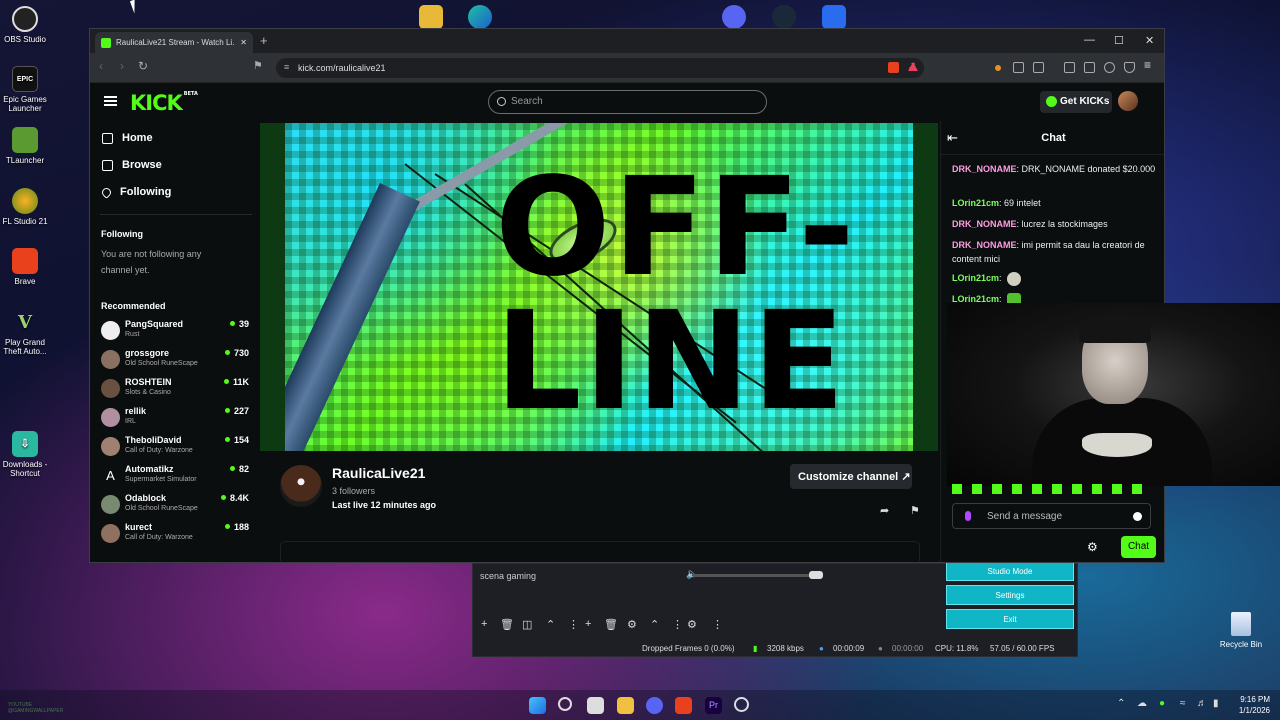  Describe the element at coordinates (258, 65) in the screenshot. I see `bookmark-icon: ⚑` at that location.